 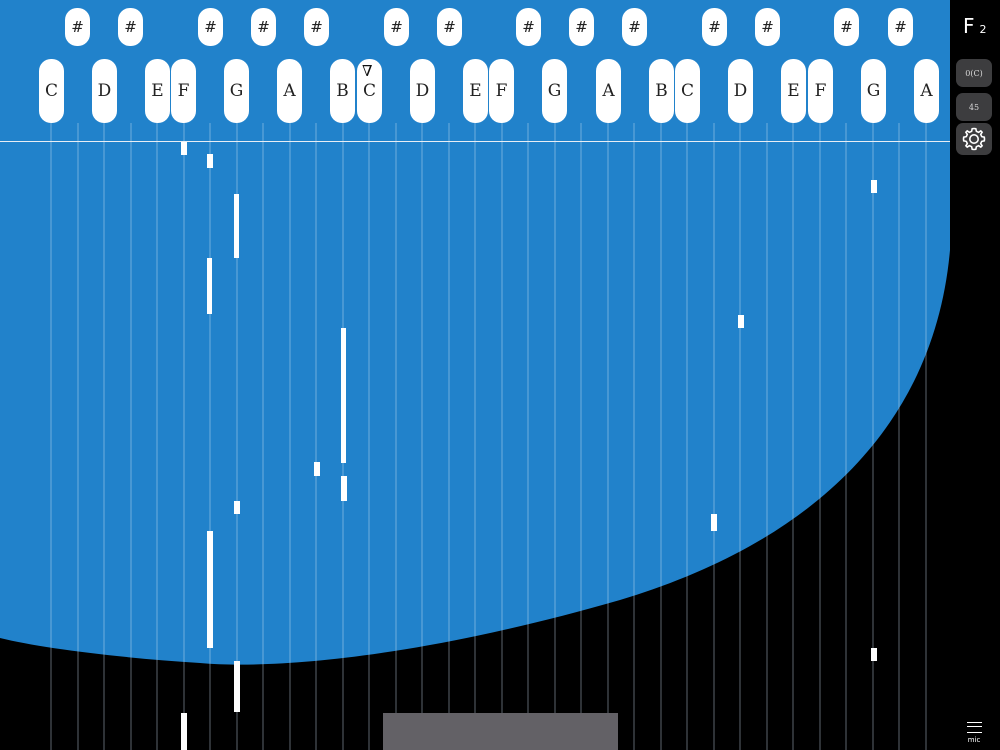 I want to click on current-key-label: F2, so click(x=975, y=26).